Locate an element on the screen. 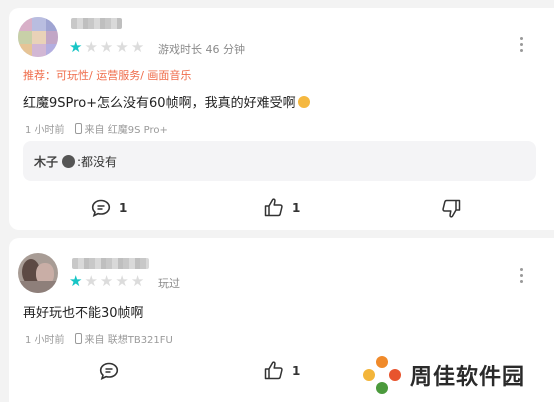 The width and height of the screenshot is (554, 402). thumbs-down-icon is located at coordinates (451, 208).